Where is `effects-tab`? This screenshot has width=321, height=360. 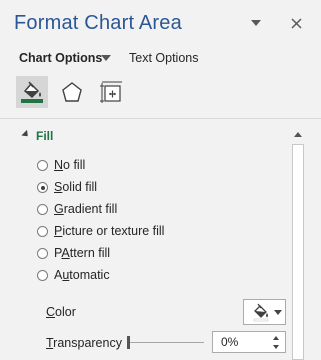 effects-tab is located at coordinates (72, 92).